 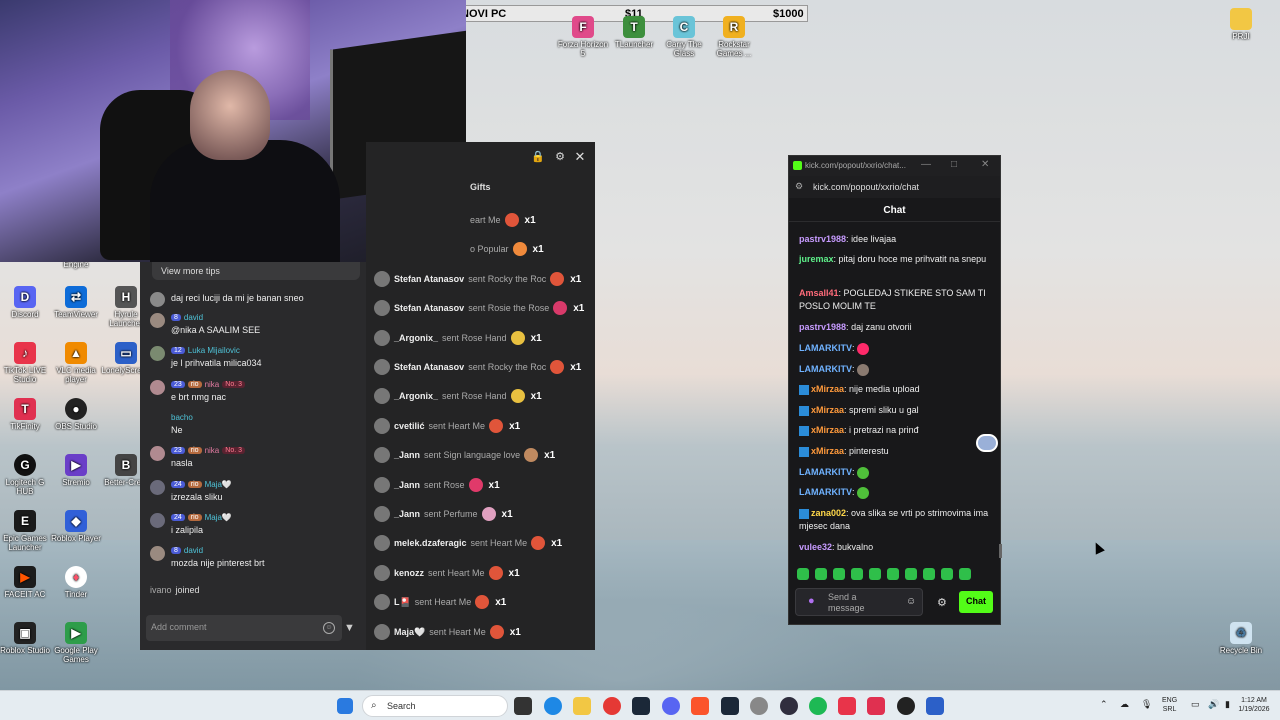 What do you see at coordinates (26, 414) in the screenshot?
I see `desktop-icon-tikfinity: T TikFinity` at bounding box center [26, 414].